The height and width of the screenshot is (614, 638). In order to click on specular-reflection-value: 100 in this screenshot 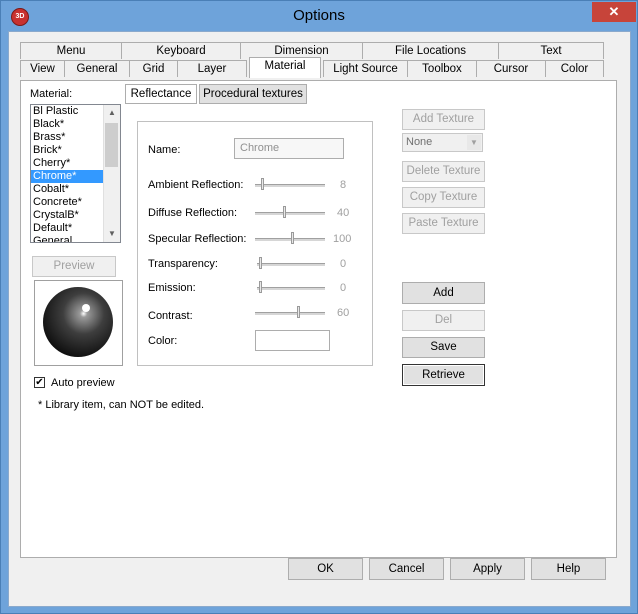, I will do `click(342, 239)`.